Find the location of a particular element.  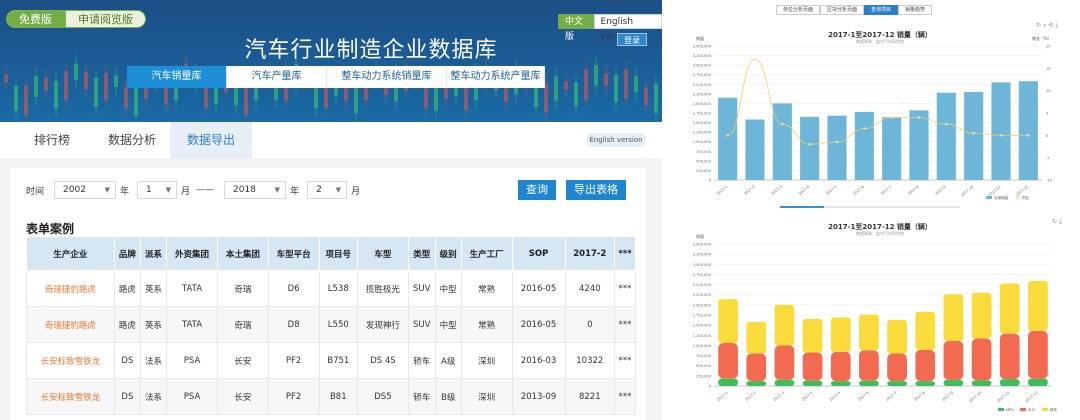

tab-sales-db: 汽车销量库 is located at coordinates (177, 77).